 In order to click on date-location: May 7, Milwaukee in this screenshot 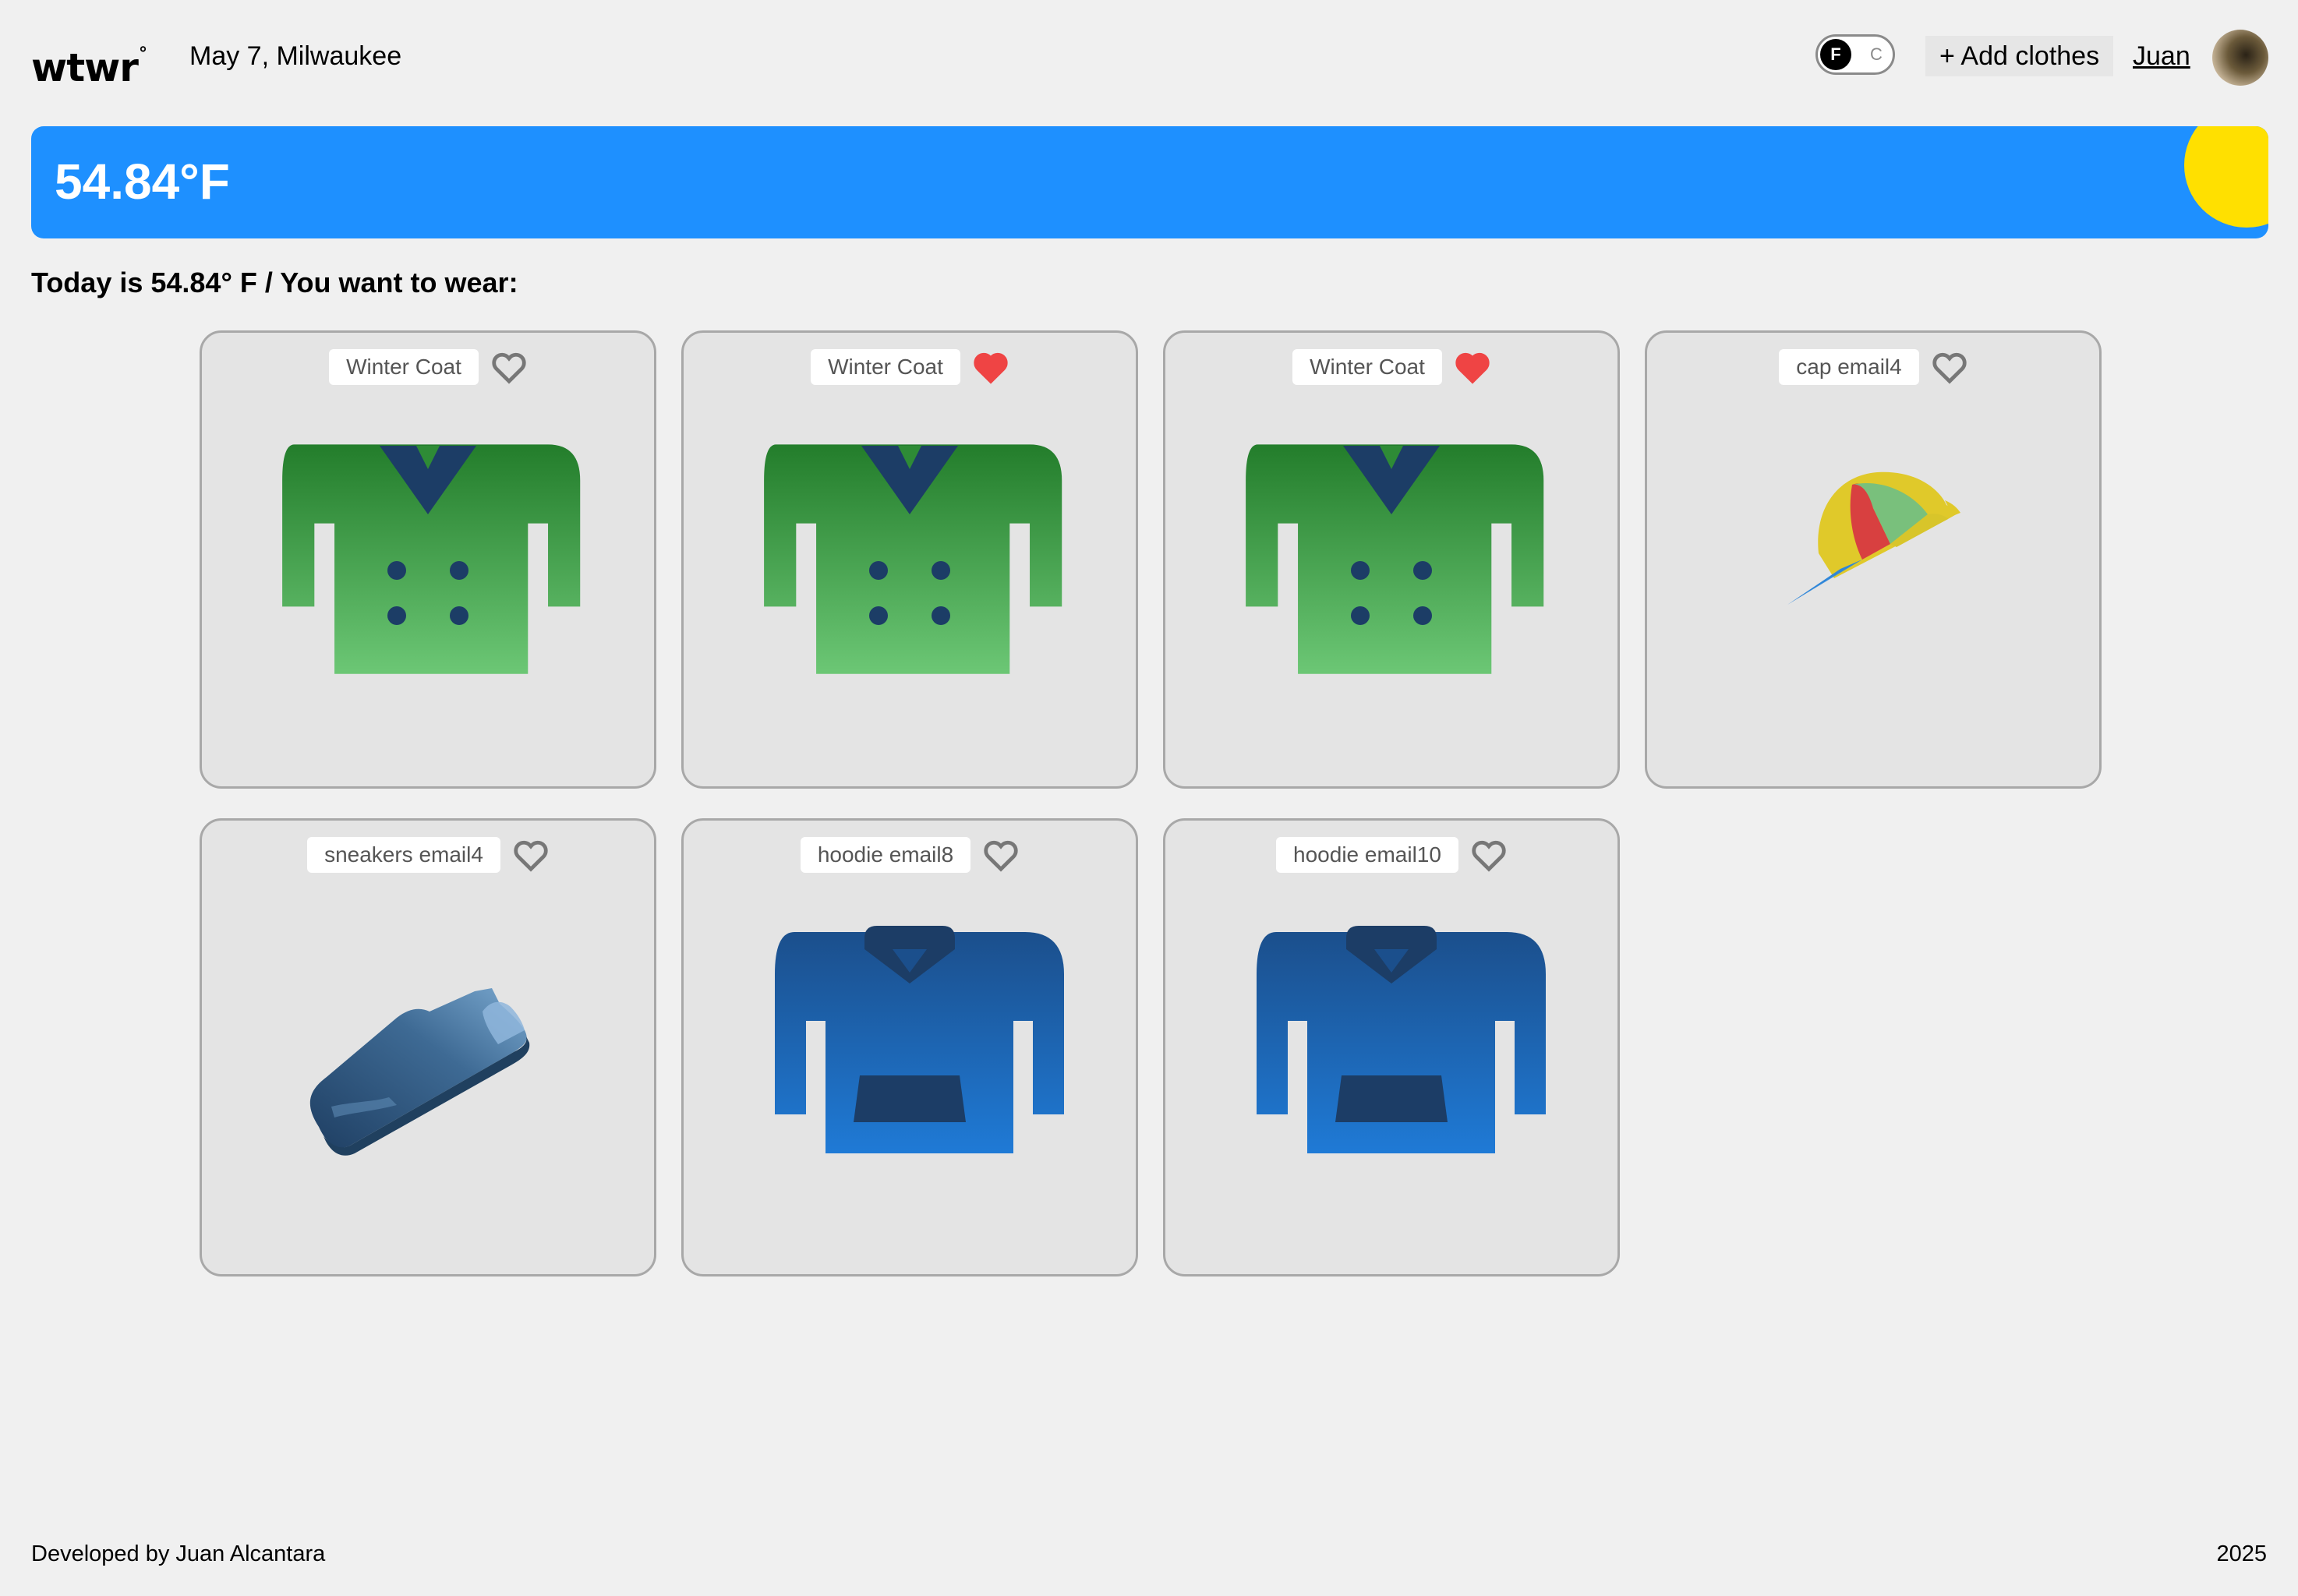, I will do `click(295, 56)`.